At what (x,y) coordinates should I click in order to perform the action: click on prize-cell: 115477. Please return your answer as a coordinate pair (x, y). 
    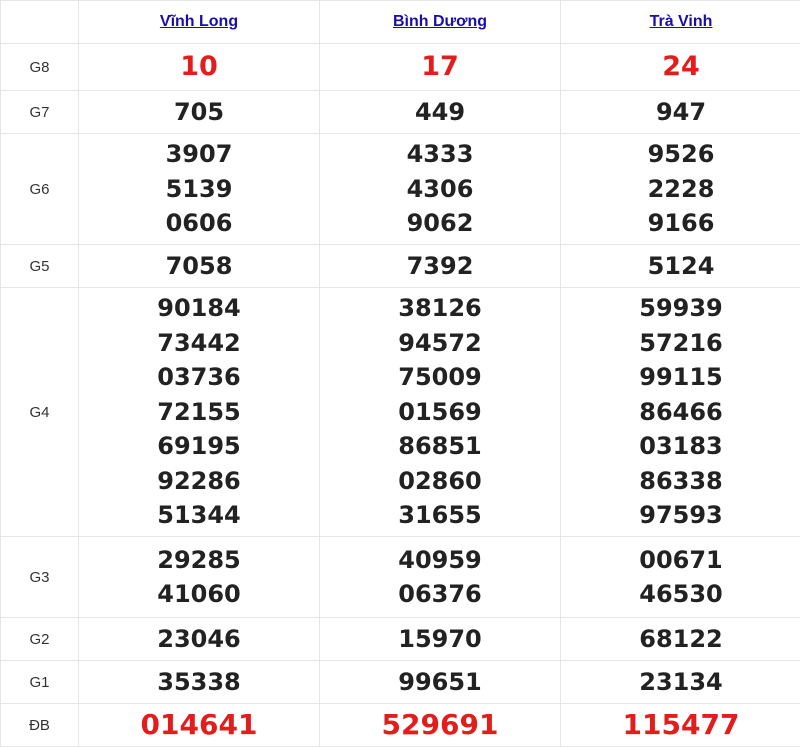
    Looking at the image, I should click on (680, 725).